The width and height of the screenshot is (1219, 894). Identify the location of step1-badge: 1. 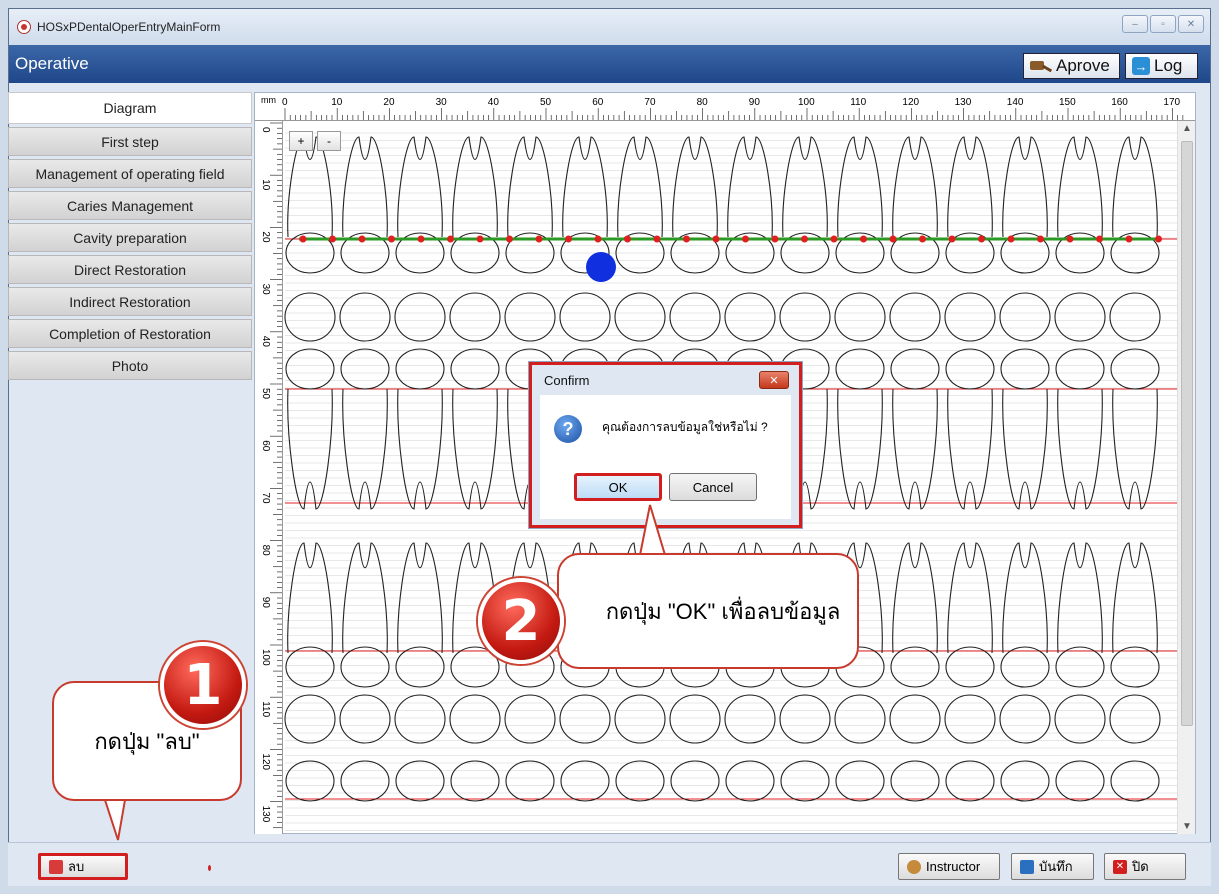
(203, 685).